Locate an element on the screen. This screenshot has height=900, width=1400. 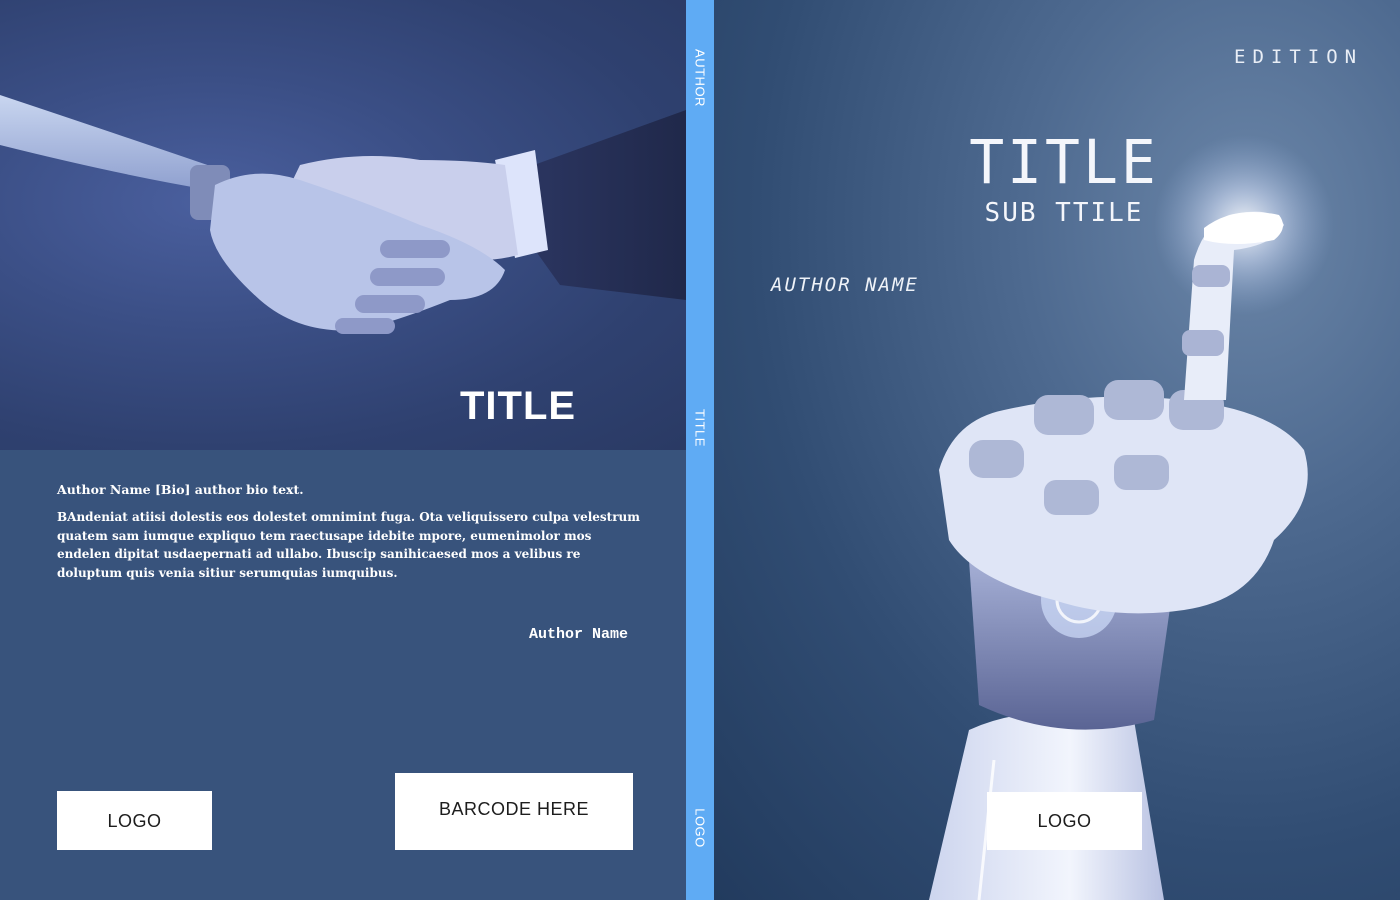
front-author-name: AUTHOR NAME is located at coordinates (845, 285).